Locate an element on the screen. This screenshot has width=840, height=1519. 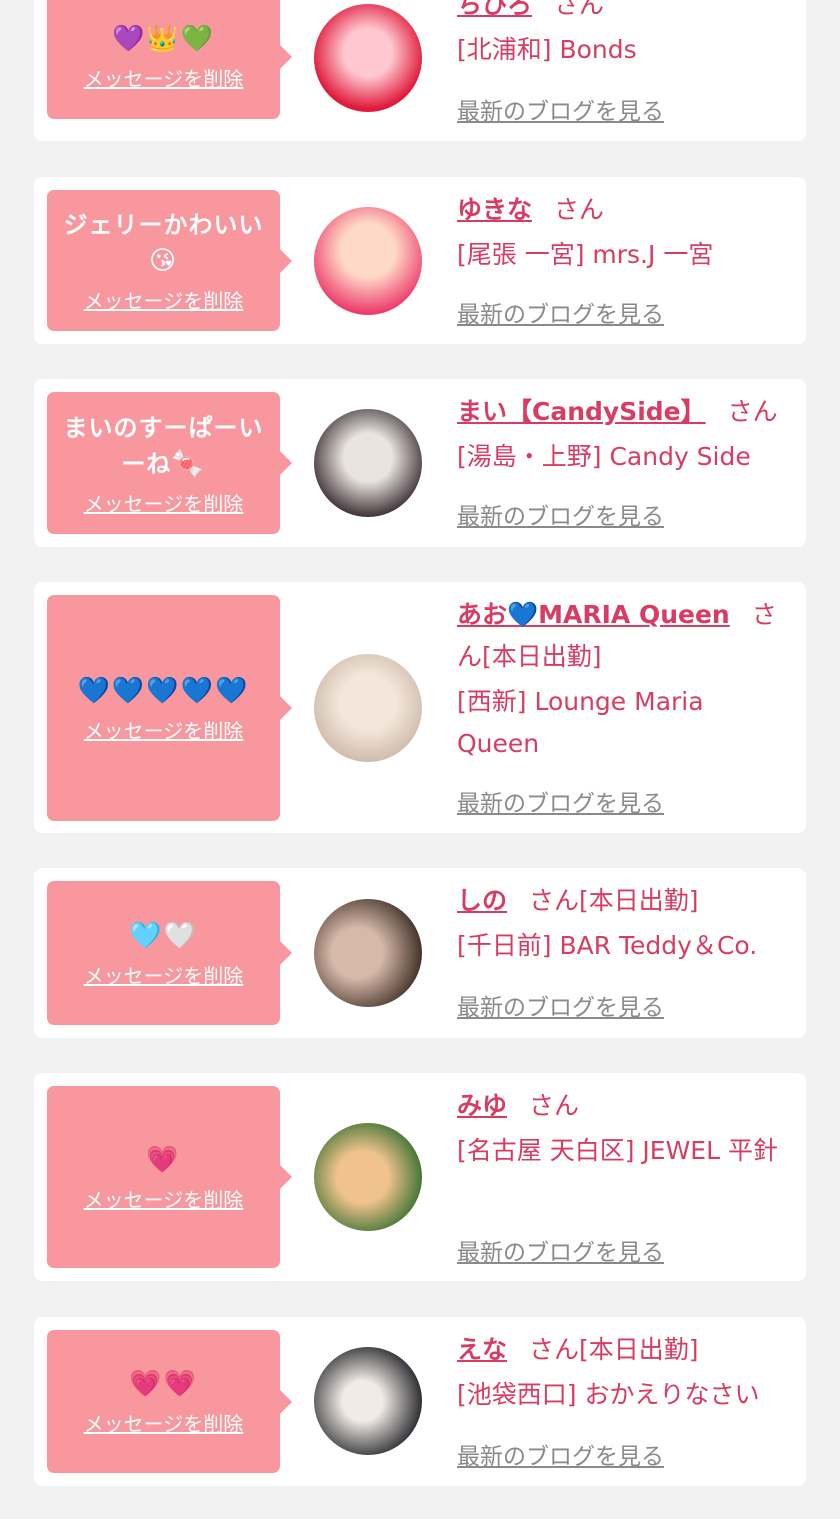
message-text: 💗 is located at coordinates (163, 1160).